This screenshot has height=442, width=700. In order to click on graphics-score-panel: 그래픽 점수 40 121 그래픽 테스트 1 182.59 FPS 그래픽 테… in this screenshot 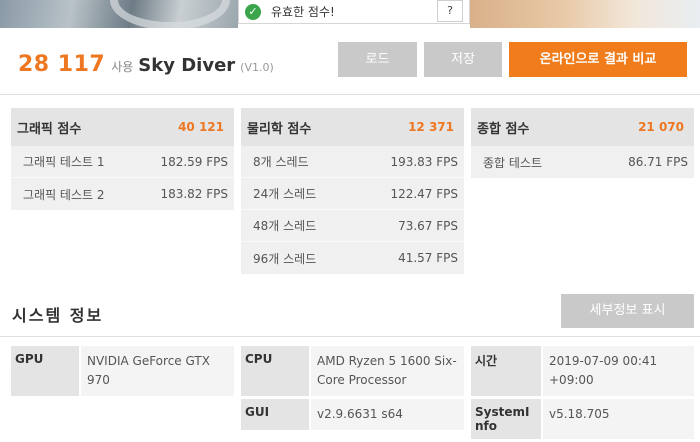, I will do `click(122, 159)`.